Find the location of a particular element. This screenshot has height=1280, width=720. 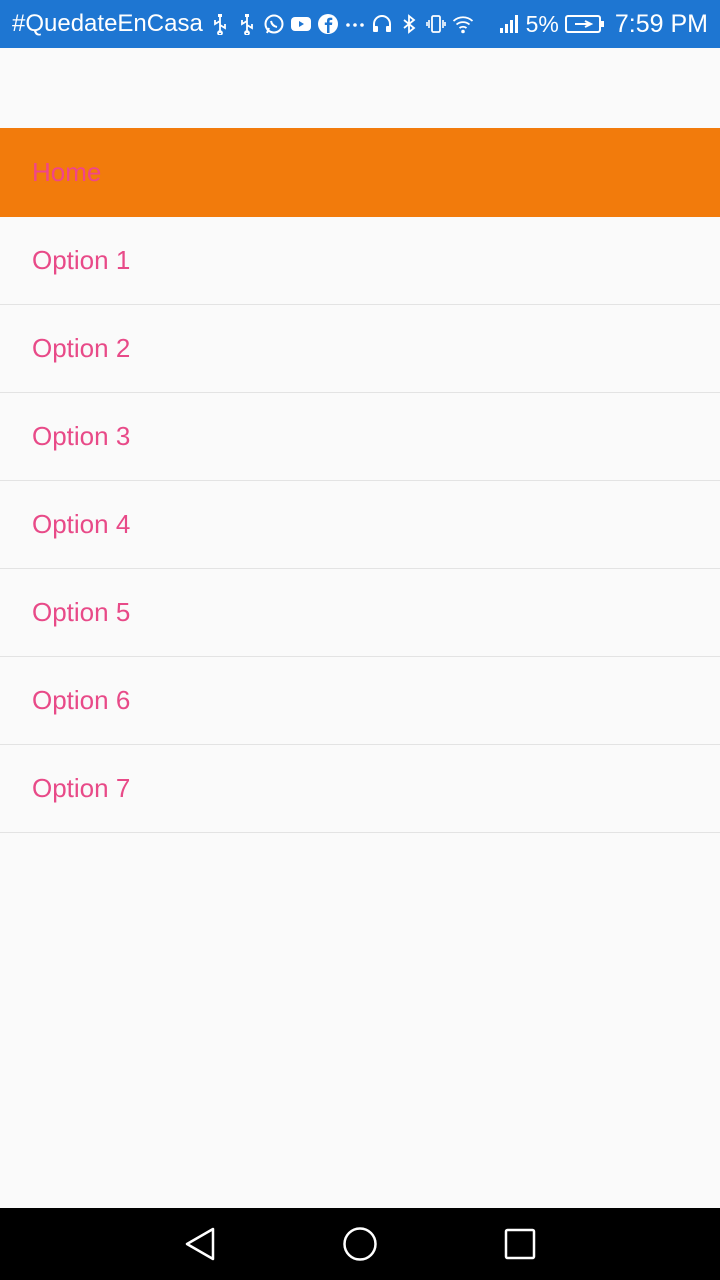

status-bar: #QuedateEnCasa 5% 7:59 PM is located at coordinates (360, 24).